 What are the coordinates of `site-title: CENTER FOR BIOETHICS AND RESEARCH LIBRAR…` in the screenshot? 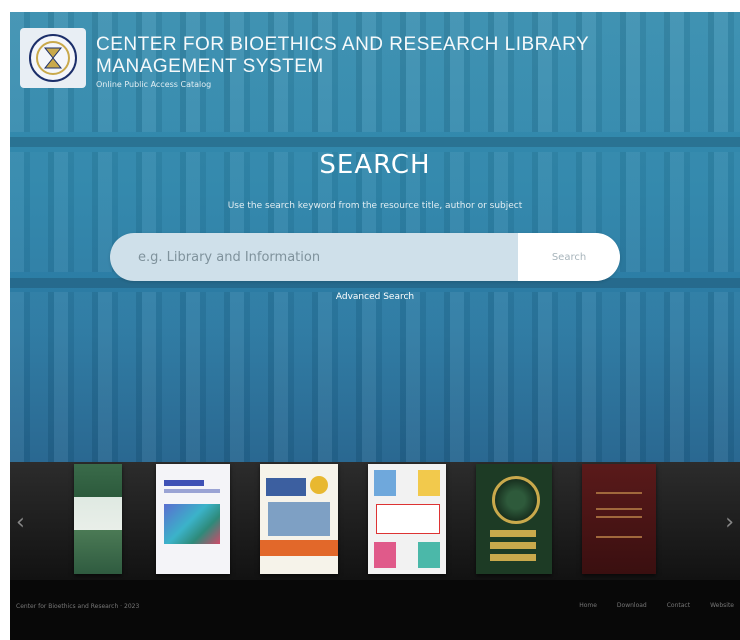 It's located at (342, 55).